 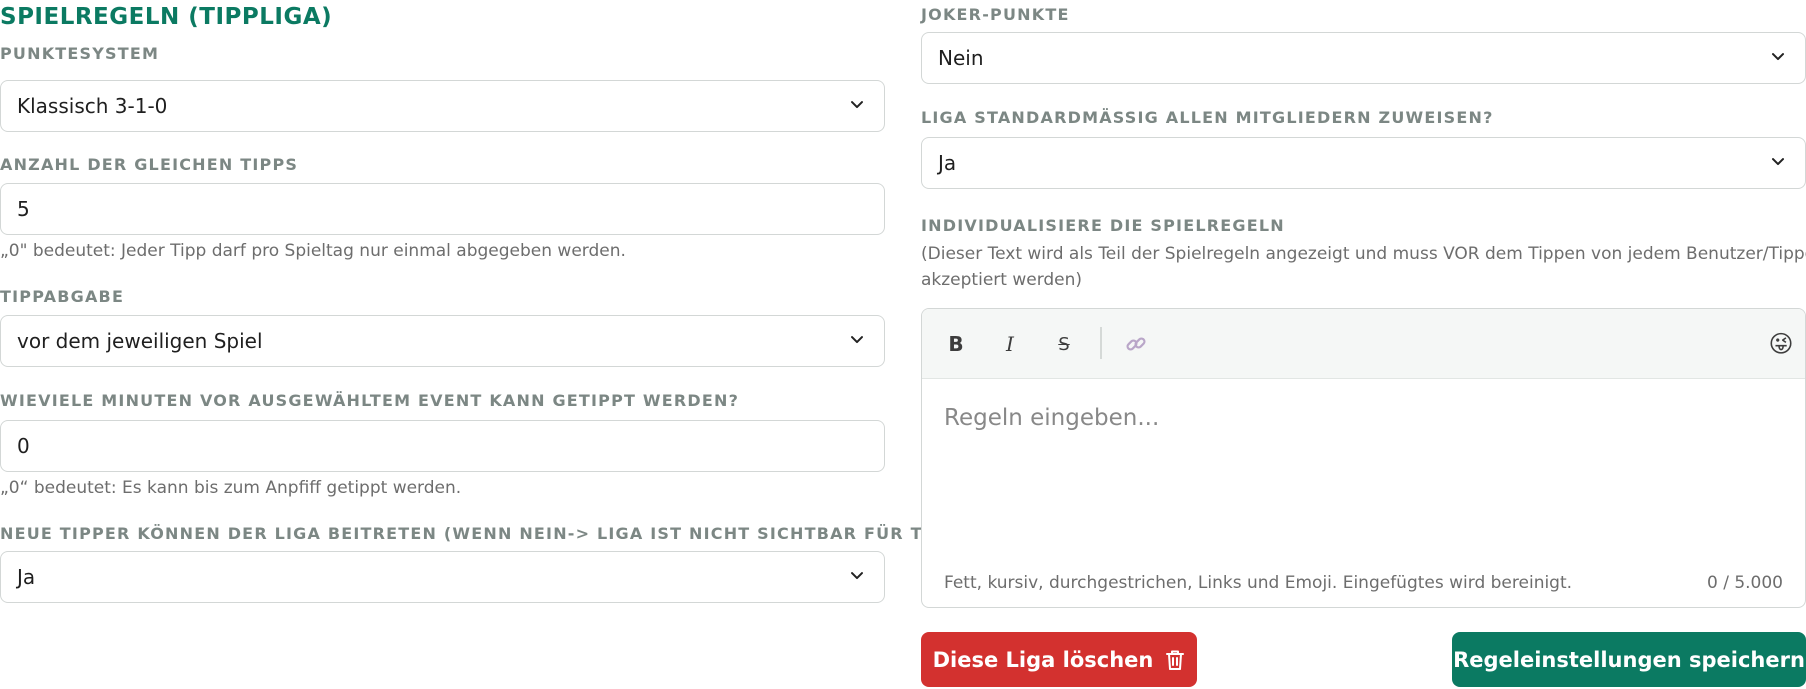 What do you see at coordinates (995, 14) in the screenshot?
I see `joker-label: JOKER-PUNKTE` at bounding box center [995, 14].